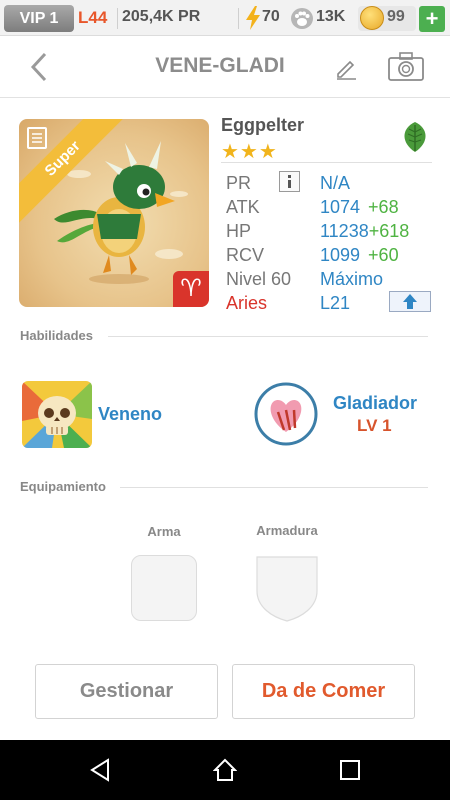 Image resolution: width=450 pixels, height=800 pixels. What do you see at coordinates (39, 18) in the screenshot?
I see `vip-badge: VIP 1` at bounding box center [39, 18].